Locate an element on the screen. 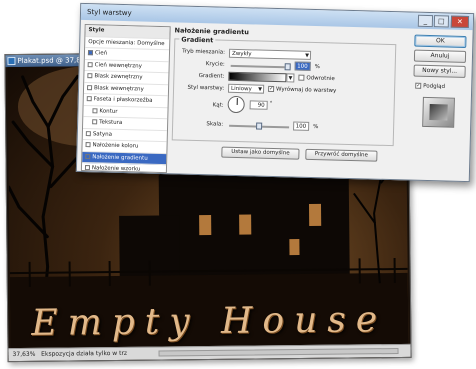 This screenshot has height=369, width=476. opacity-slider is located at coordinates (260, 67).